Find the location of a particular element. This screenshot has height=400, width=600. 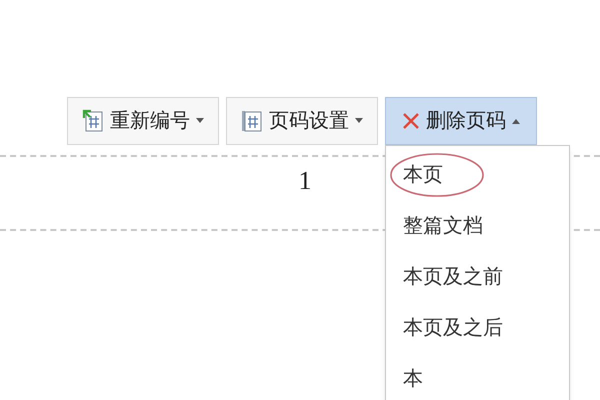

close-icon is located at coordinates (411, 121).